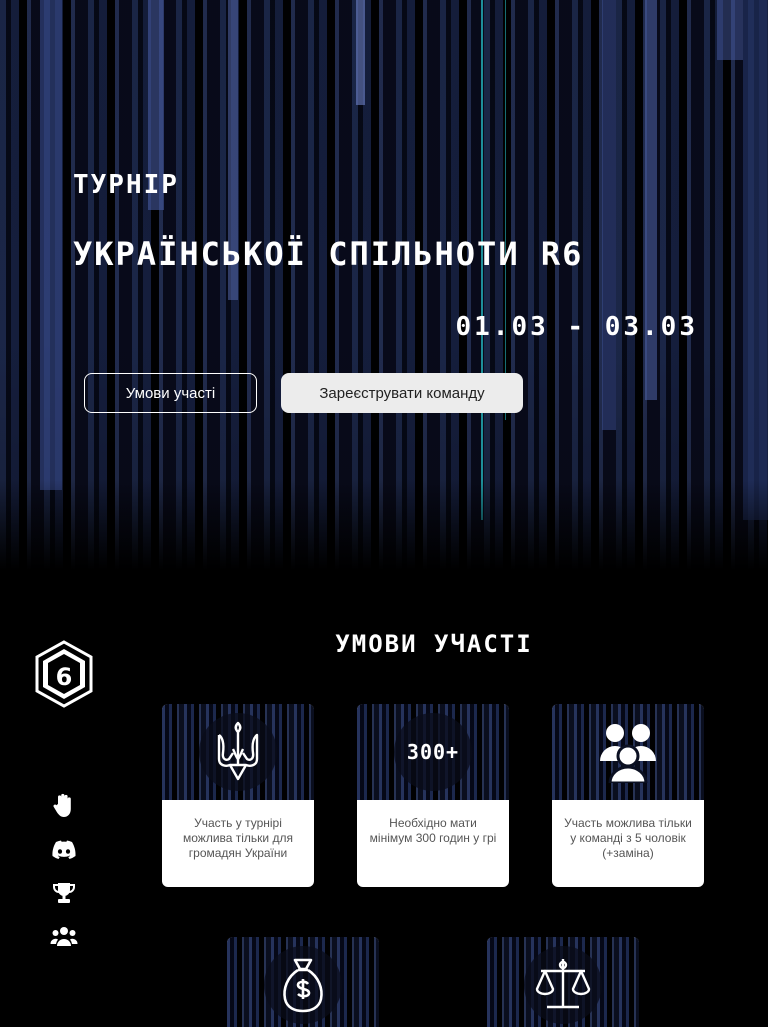  What do you see at coordinates (64, 936) in the screenshot?
I see `users-icon` at bounding box center [64, 936].